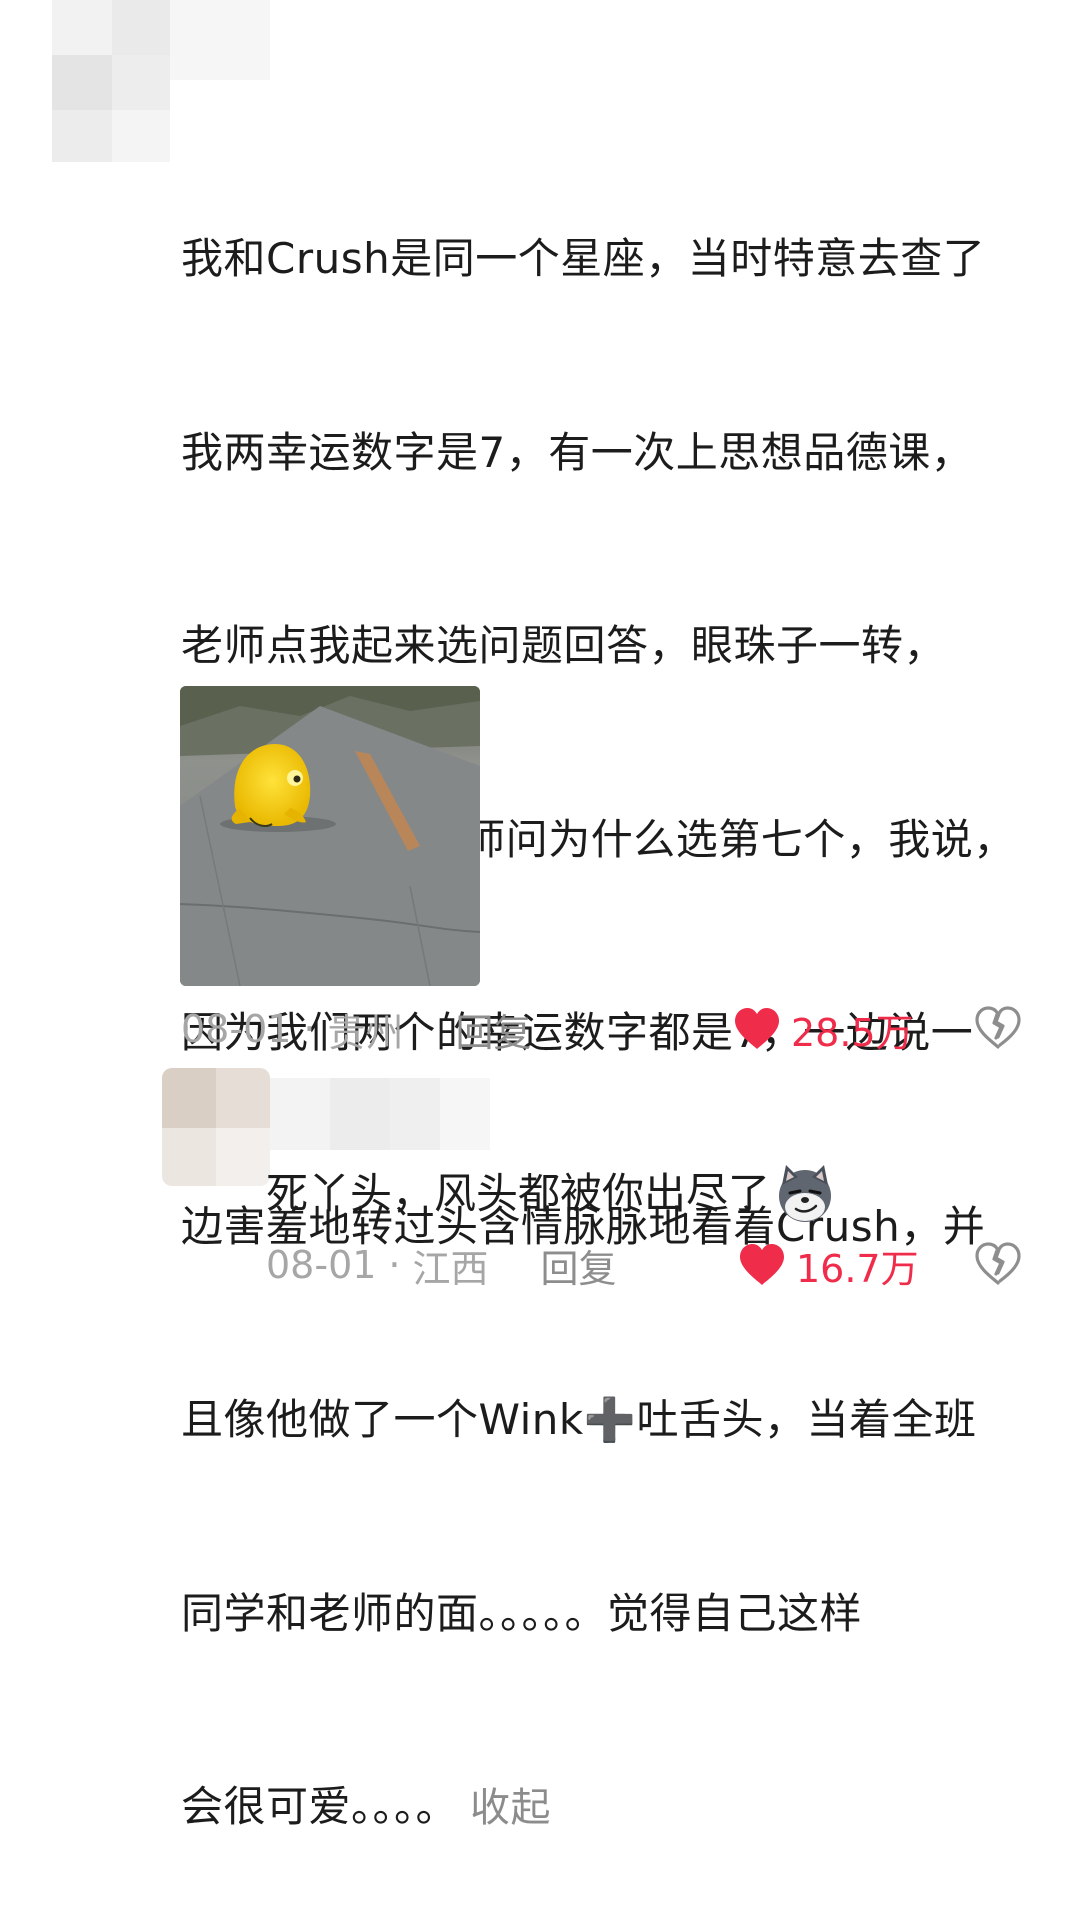  Describe the element at coordinates (111, 81) in the screenshot. I see `commenter-avatar-blurred` at that location.